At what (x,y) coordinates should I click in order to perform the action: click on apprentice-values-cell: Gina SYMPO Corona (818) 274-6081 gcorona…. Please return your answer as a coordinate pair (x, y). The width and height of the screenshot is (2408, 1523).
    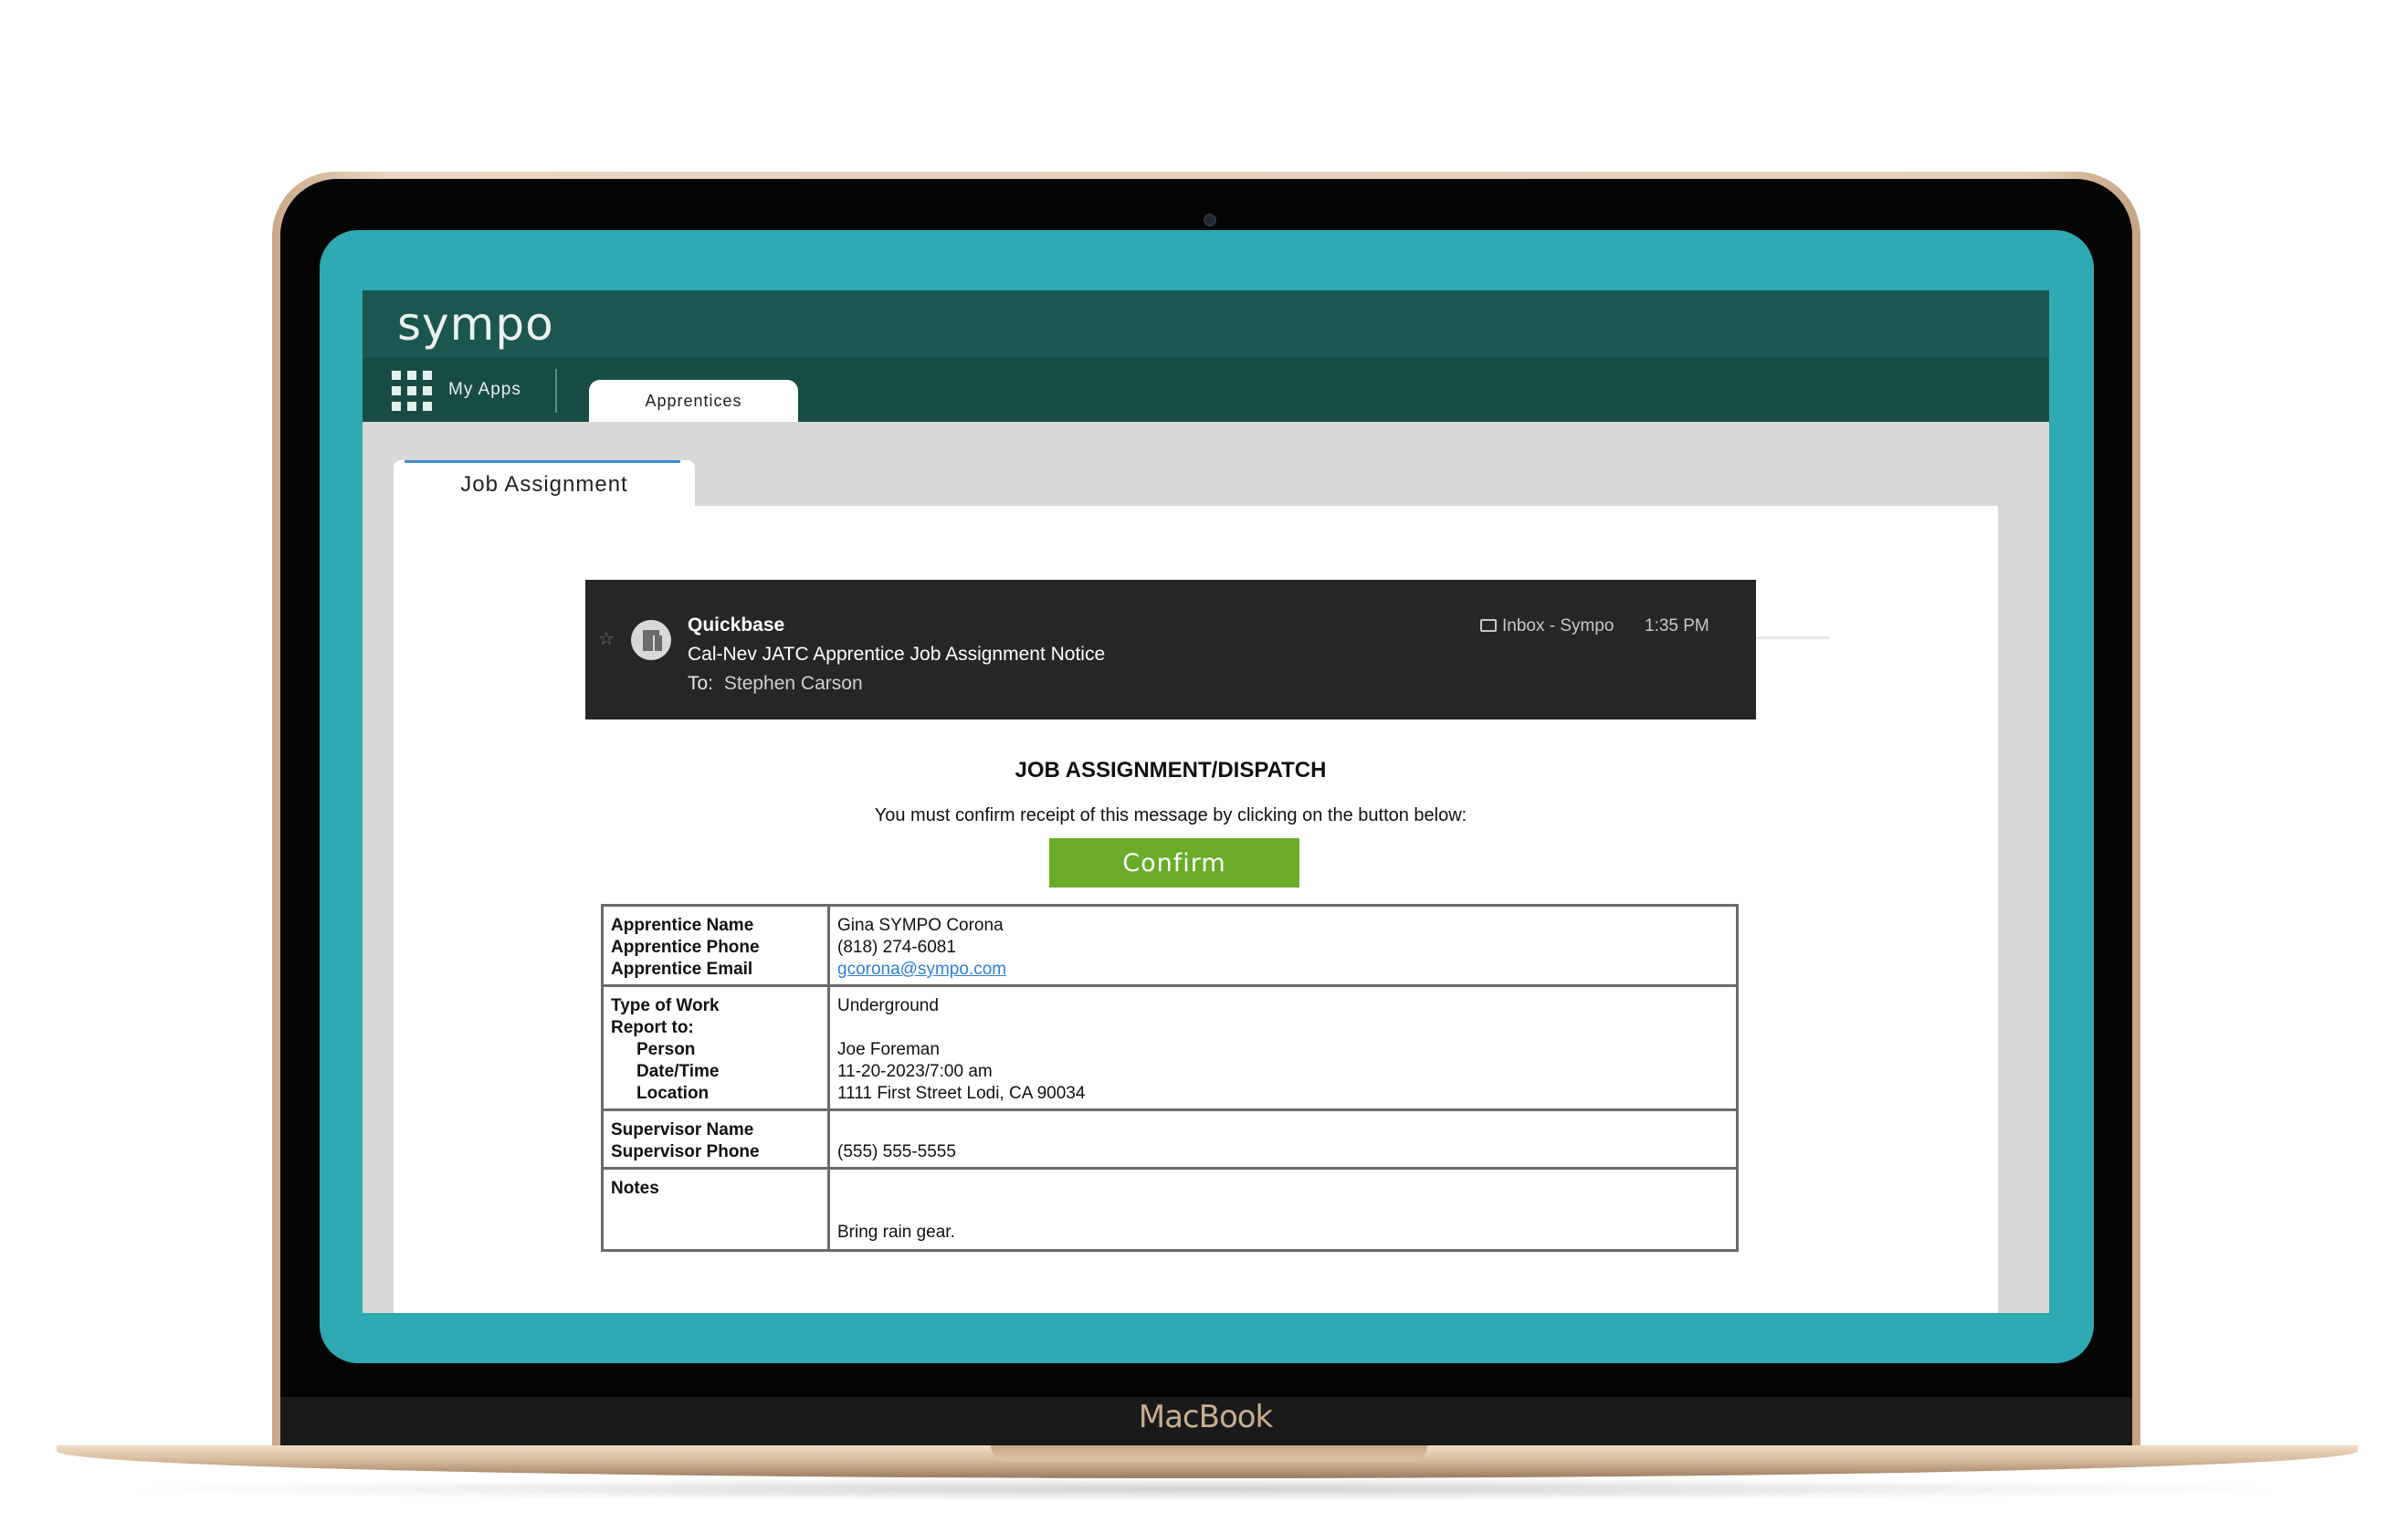
    Looking at the image, I should click on (1283, 945).